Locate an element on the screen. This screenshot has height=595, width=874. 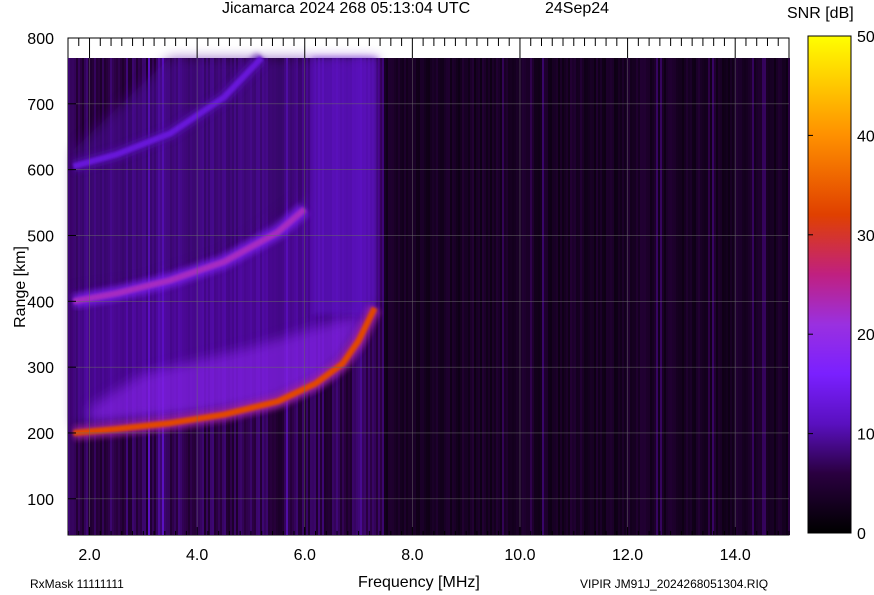
y-tick-label: 200 is located at coordinates (40, 434).